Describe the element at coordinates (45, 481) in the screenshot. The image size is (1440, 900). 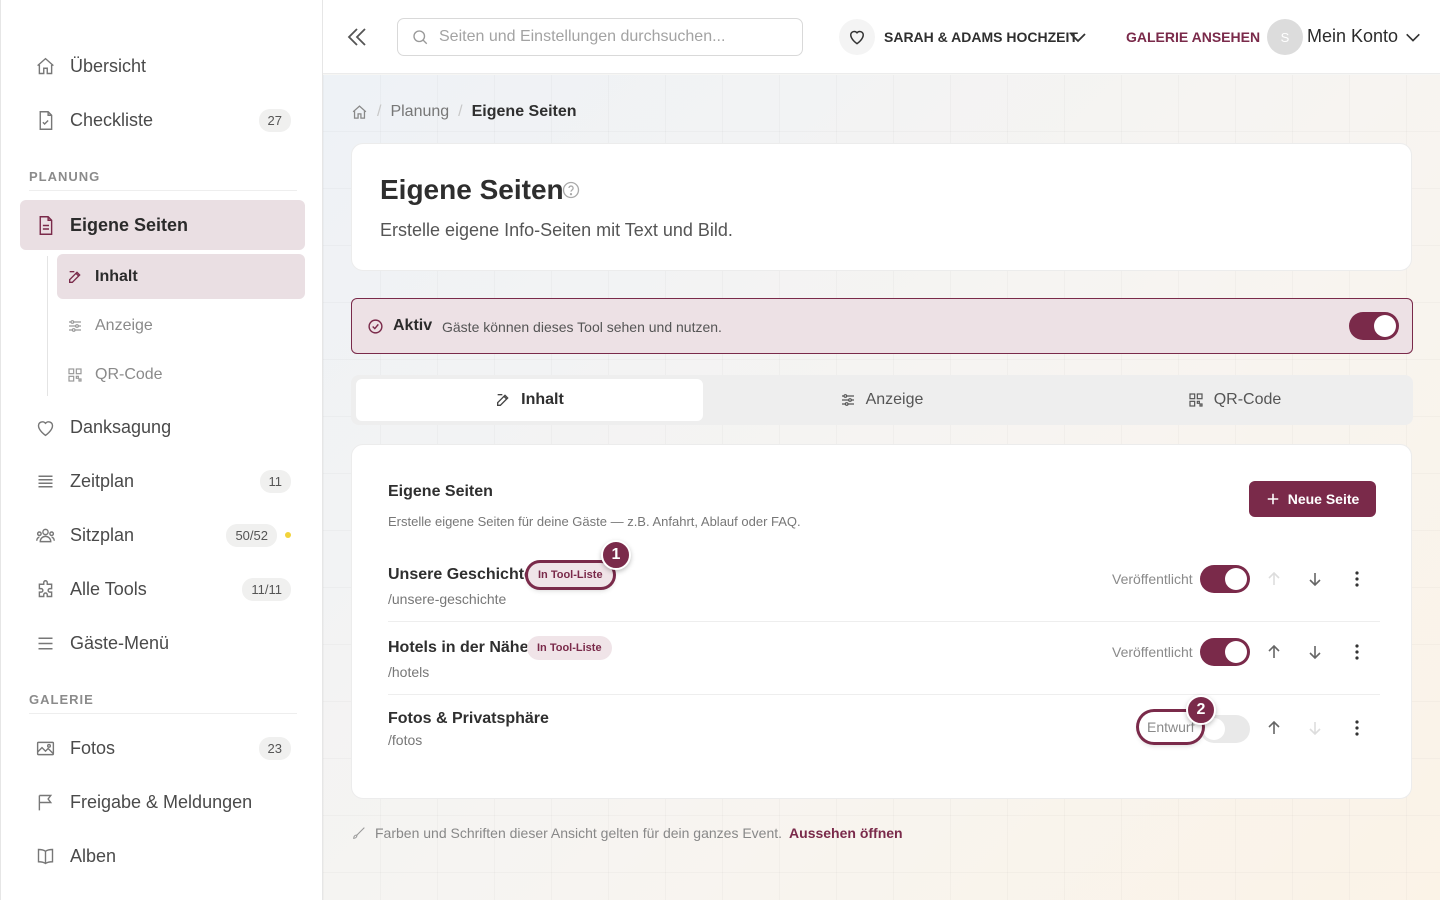
I see `timeline-icon` at that location.